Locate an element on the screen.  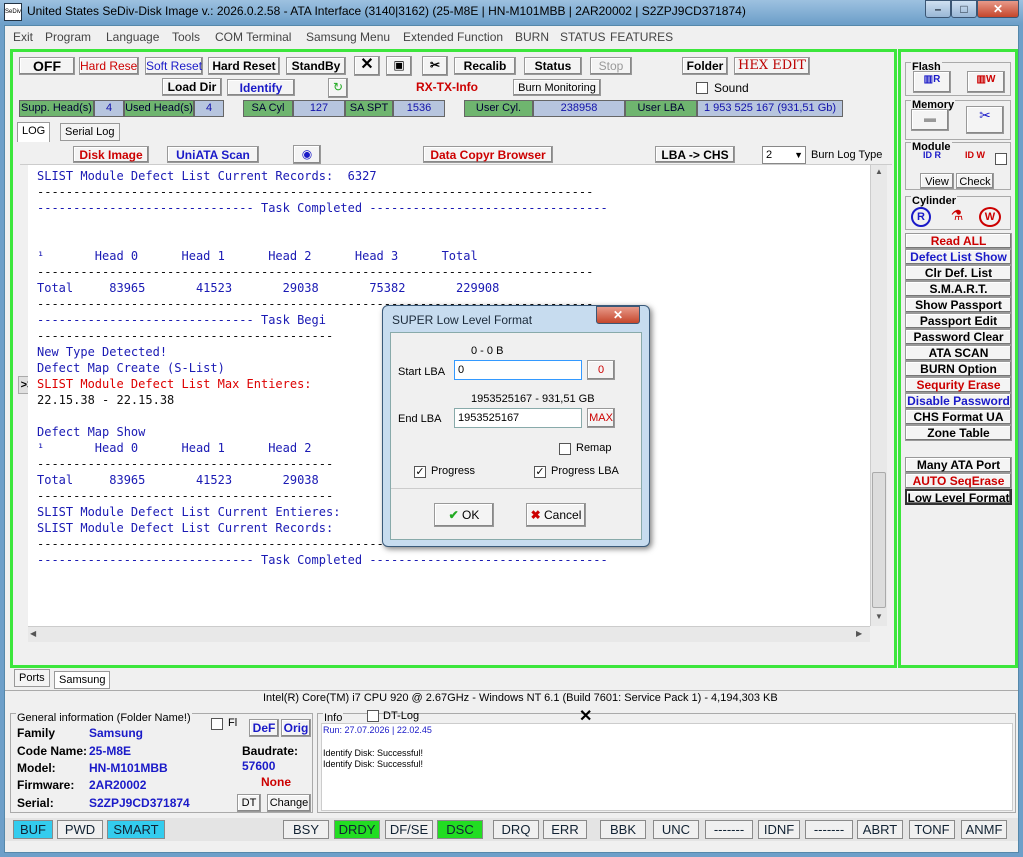
sidebar-button-burn-option: BURN Option is located at coordinates (958, 369).